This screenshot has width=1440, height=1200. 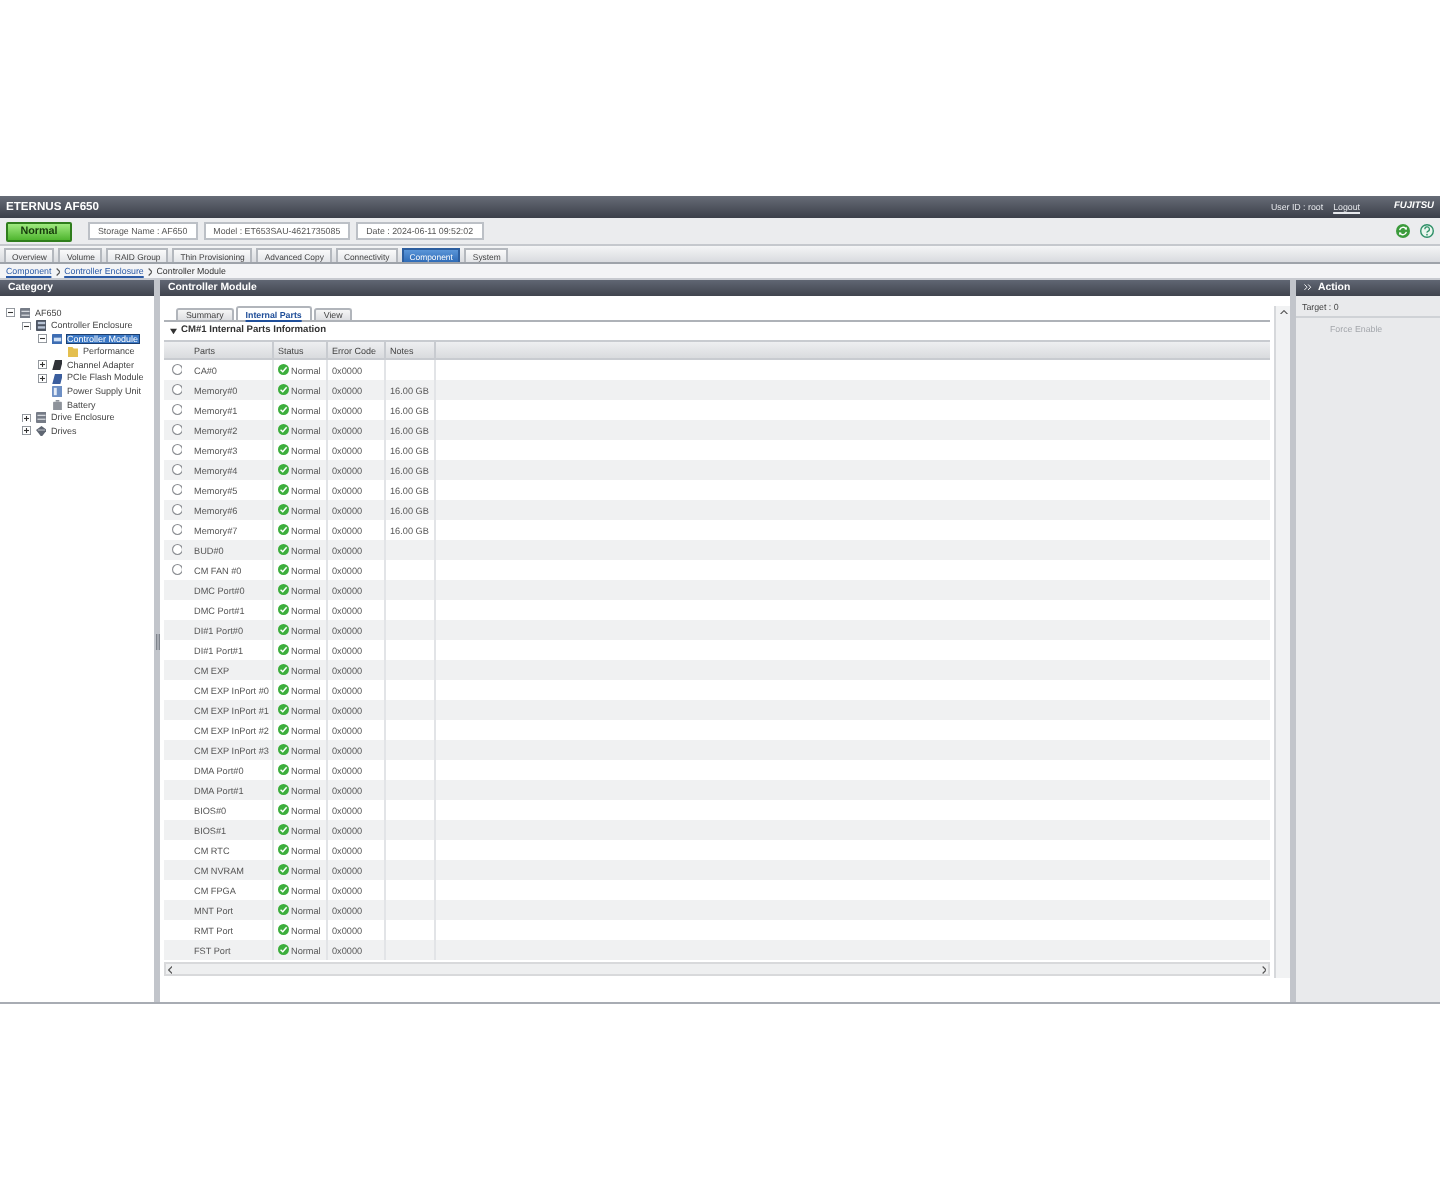 What do you see at coordinates (56, 405) in the screenshot?
I see `battery-icon` at bounding box center [56, 405].